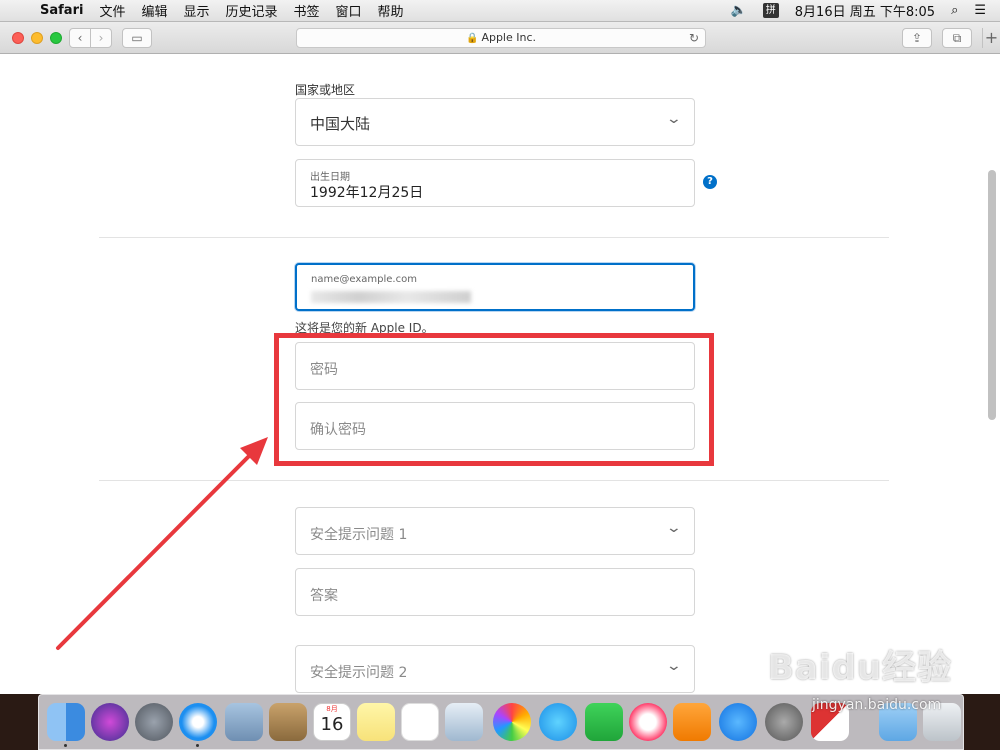  What do you see at coordinates (692, 722) in the screenshot?
I see `ibooks-icon` at bounding box center [692, 722].